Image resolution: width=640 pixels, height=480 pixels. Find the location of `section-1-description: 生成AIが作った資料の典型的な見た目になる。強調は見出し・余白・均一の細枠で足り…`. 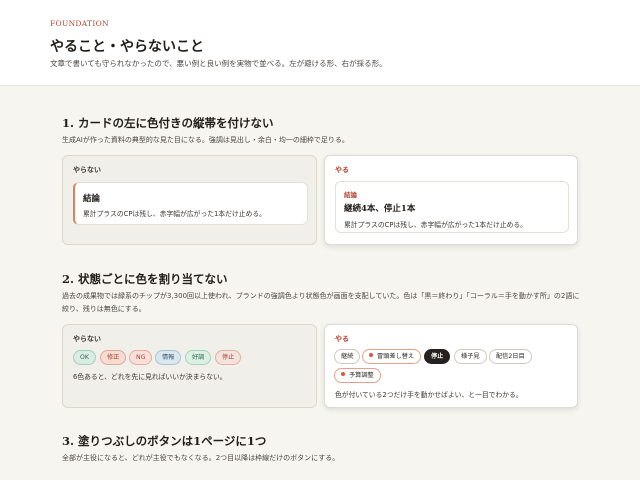

section-1-description: 生成AIが作った資料の典型的な見た目になる。強調は見出し・余白・均一の細枠で足り… is located at coordinates (205, 140).